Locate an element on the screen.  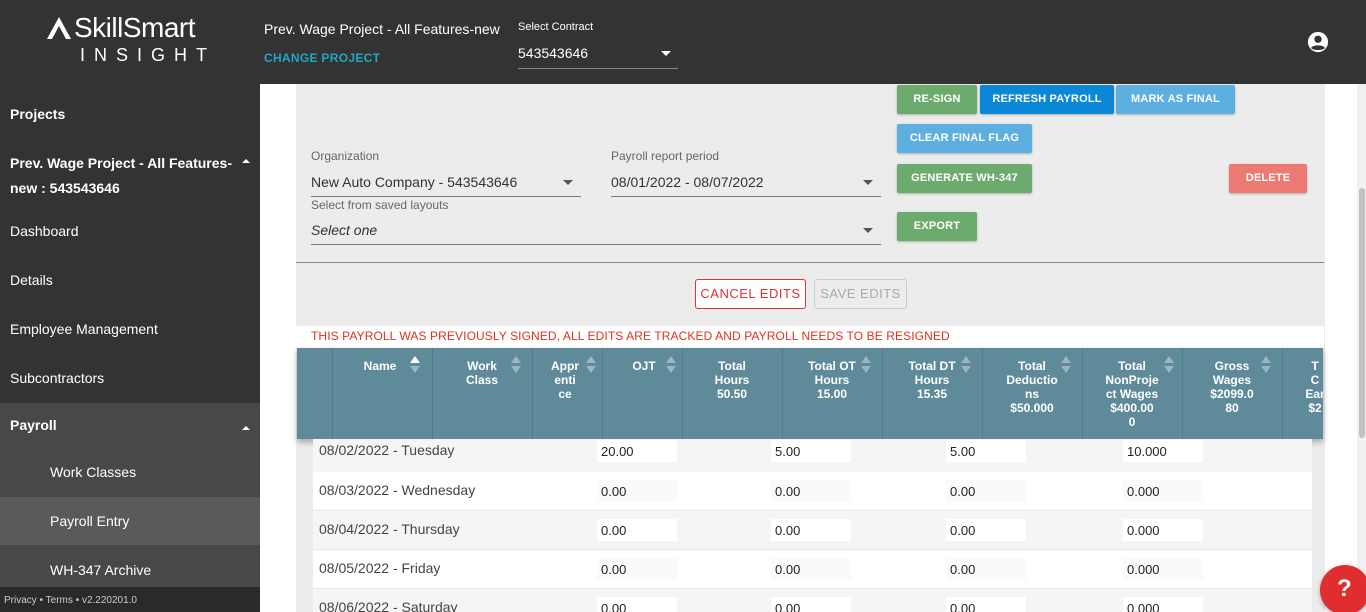
row-date: 08/04/2022 - Thursday is located at coordinates (389, 529).